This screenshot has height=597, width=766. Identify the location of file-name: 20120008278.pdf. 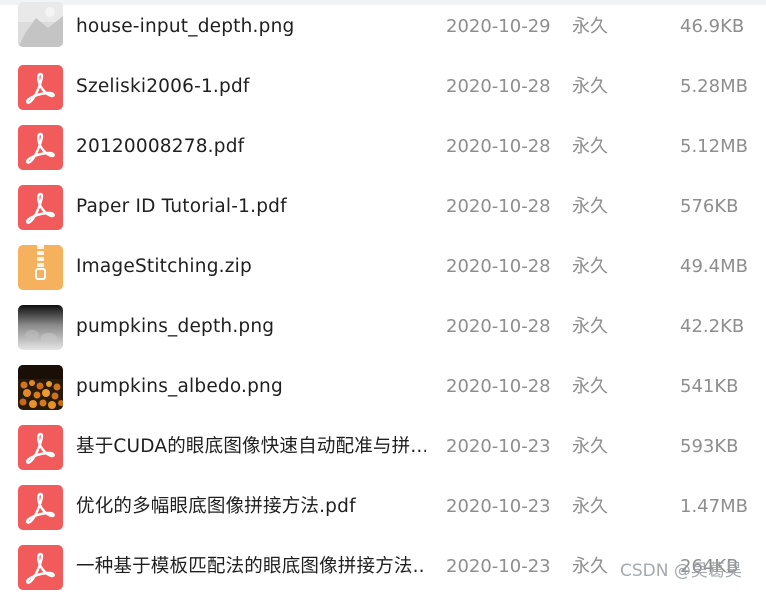
(251, 147).